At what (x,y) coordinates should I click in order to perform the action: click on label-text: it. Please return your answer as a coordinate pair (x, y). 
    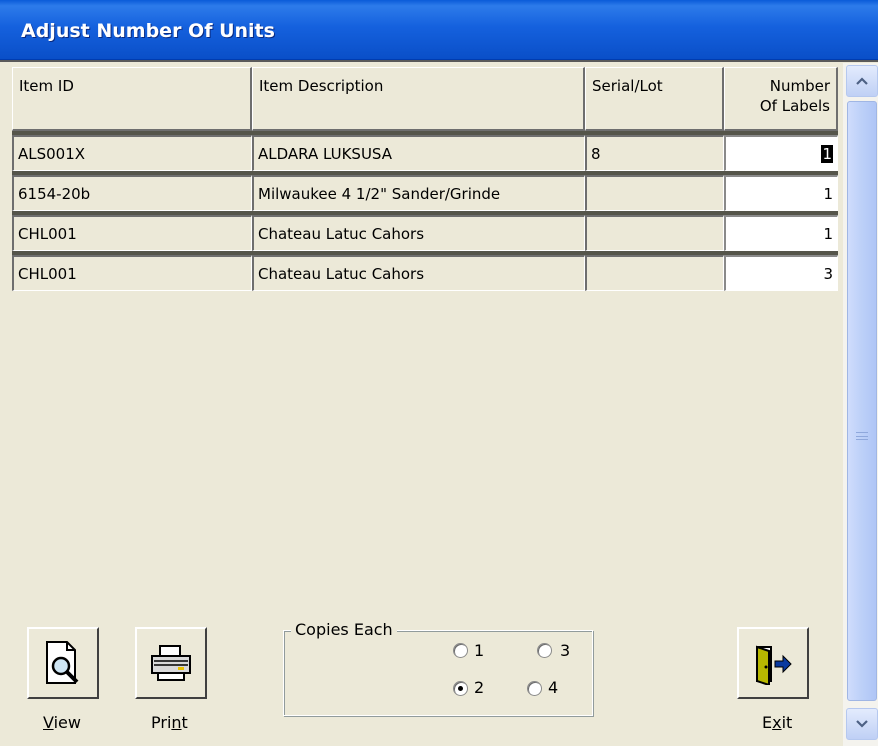
    Looking at the image, I should click on (787, 722).